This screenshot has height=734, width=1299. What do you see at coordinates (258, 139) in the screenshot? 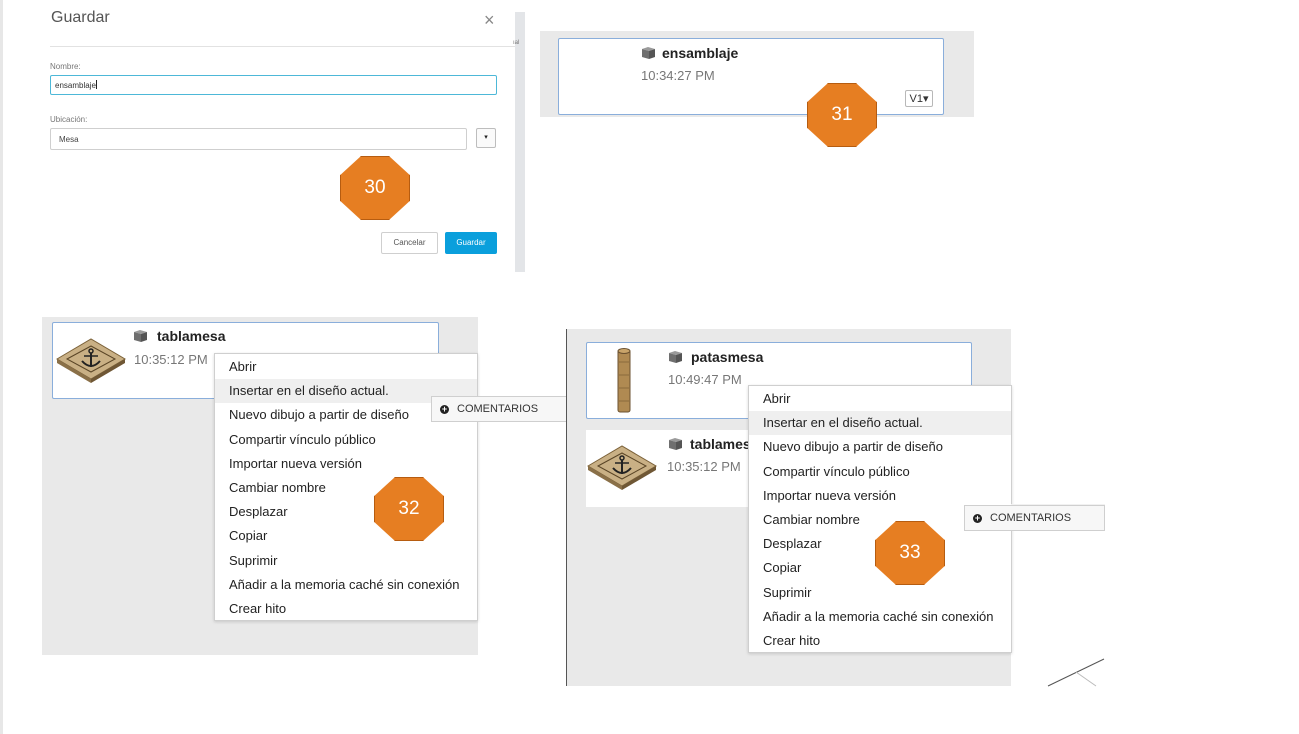
I see `location-select: Mesa` at bounding box center [258, 139].